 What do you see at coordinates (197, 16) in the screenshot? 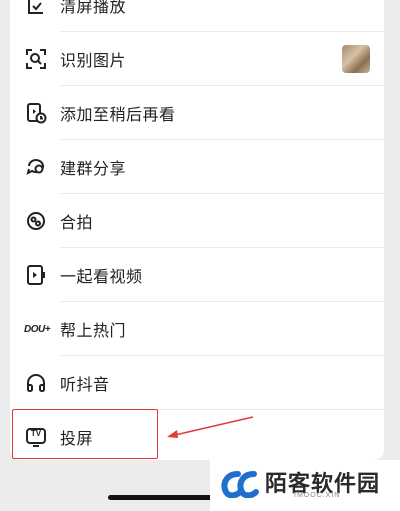
I see `menu-item-clear-screen: 清屏播放` at bounding box center [197, 16].